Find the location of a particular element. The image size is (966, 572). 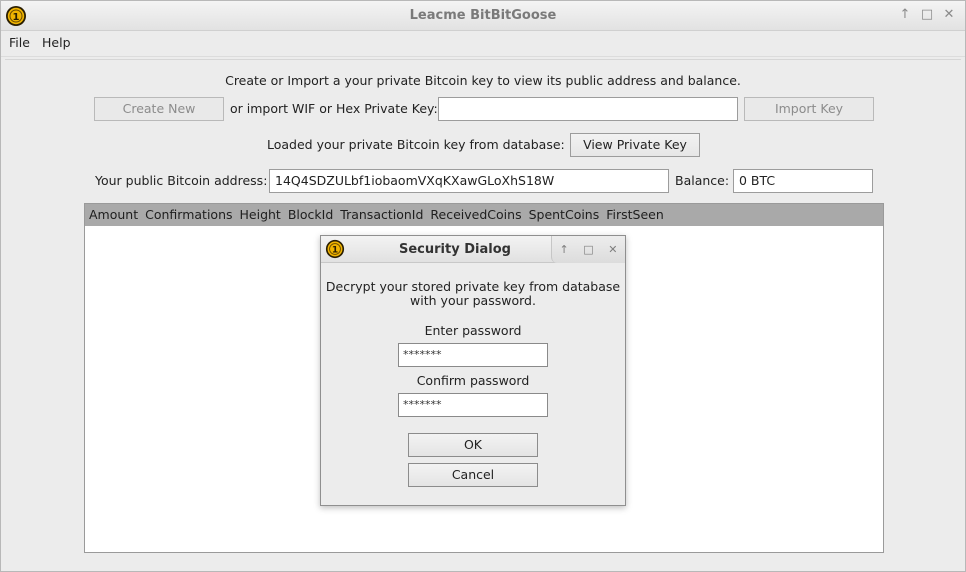

dialog-message-line2: with your password. is located at coordinates (473, 300).